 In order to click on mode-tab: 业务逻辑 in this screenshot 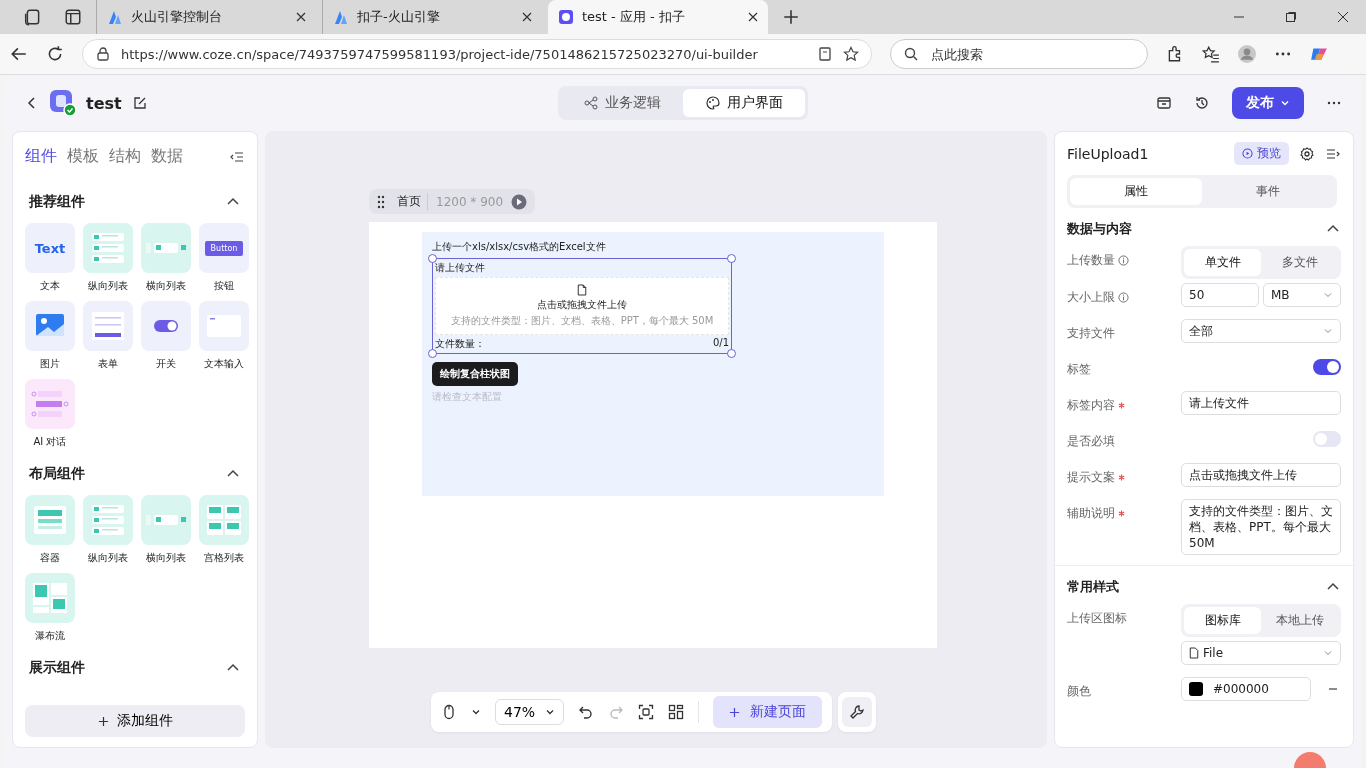, I will do `click(622, 103)`.